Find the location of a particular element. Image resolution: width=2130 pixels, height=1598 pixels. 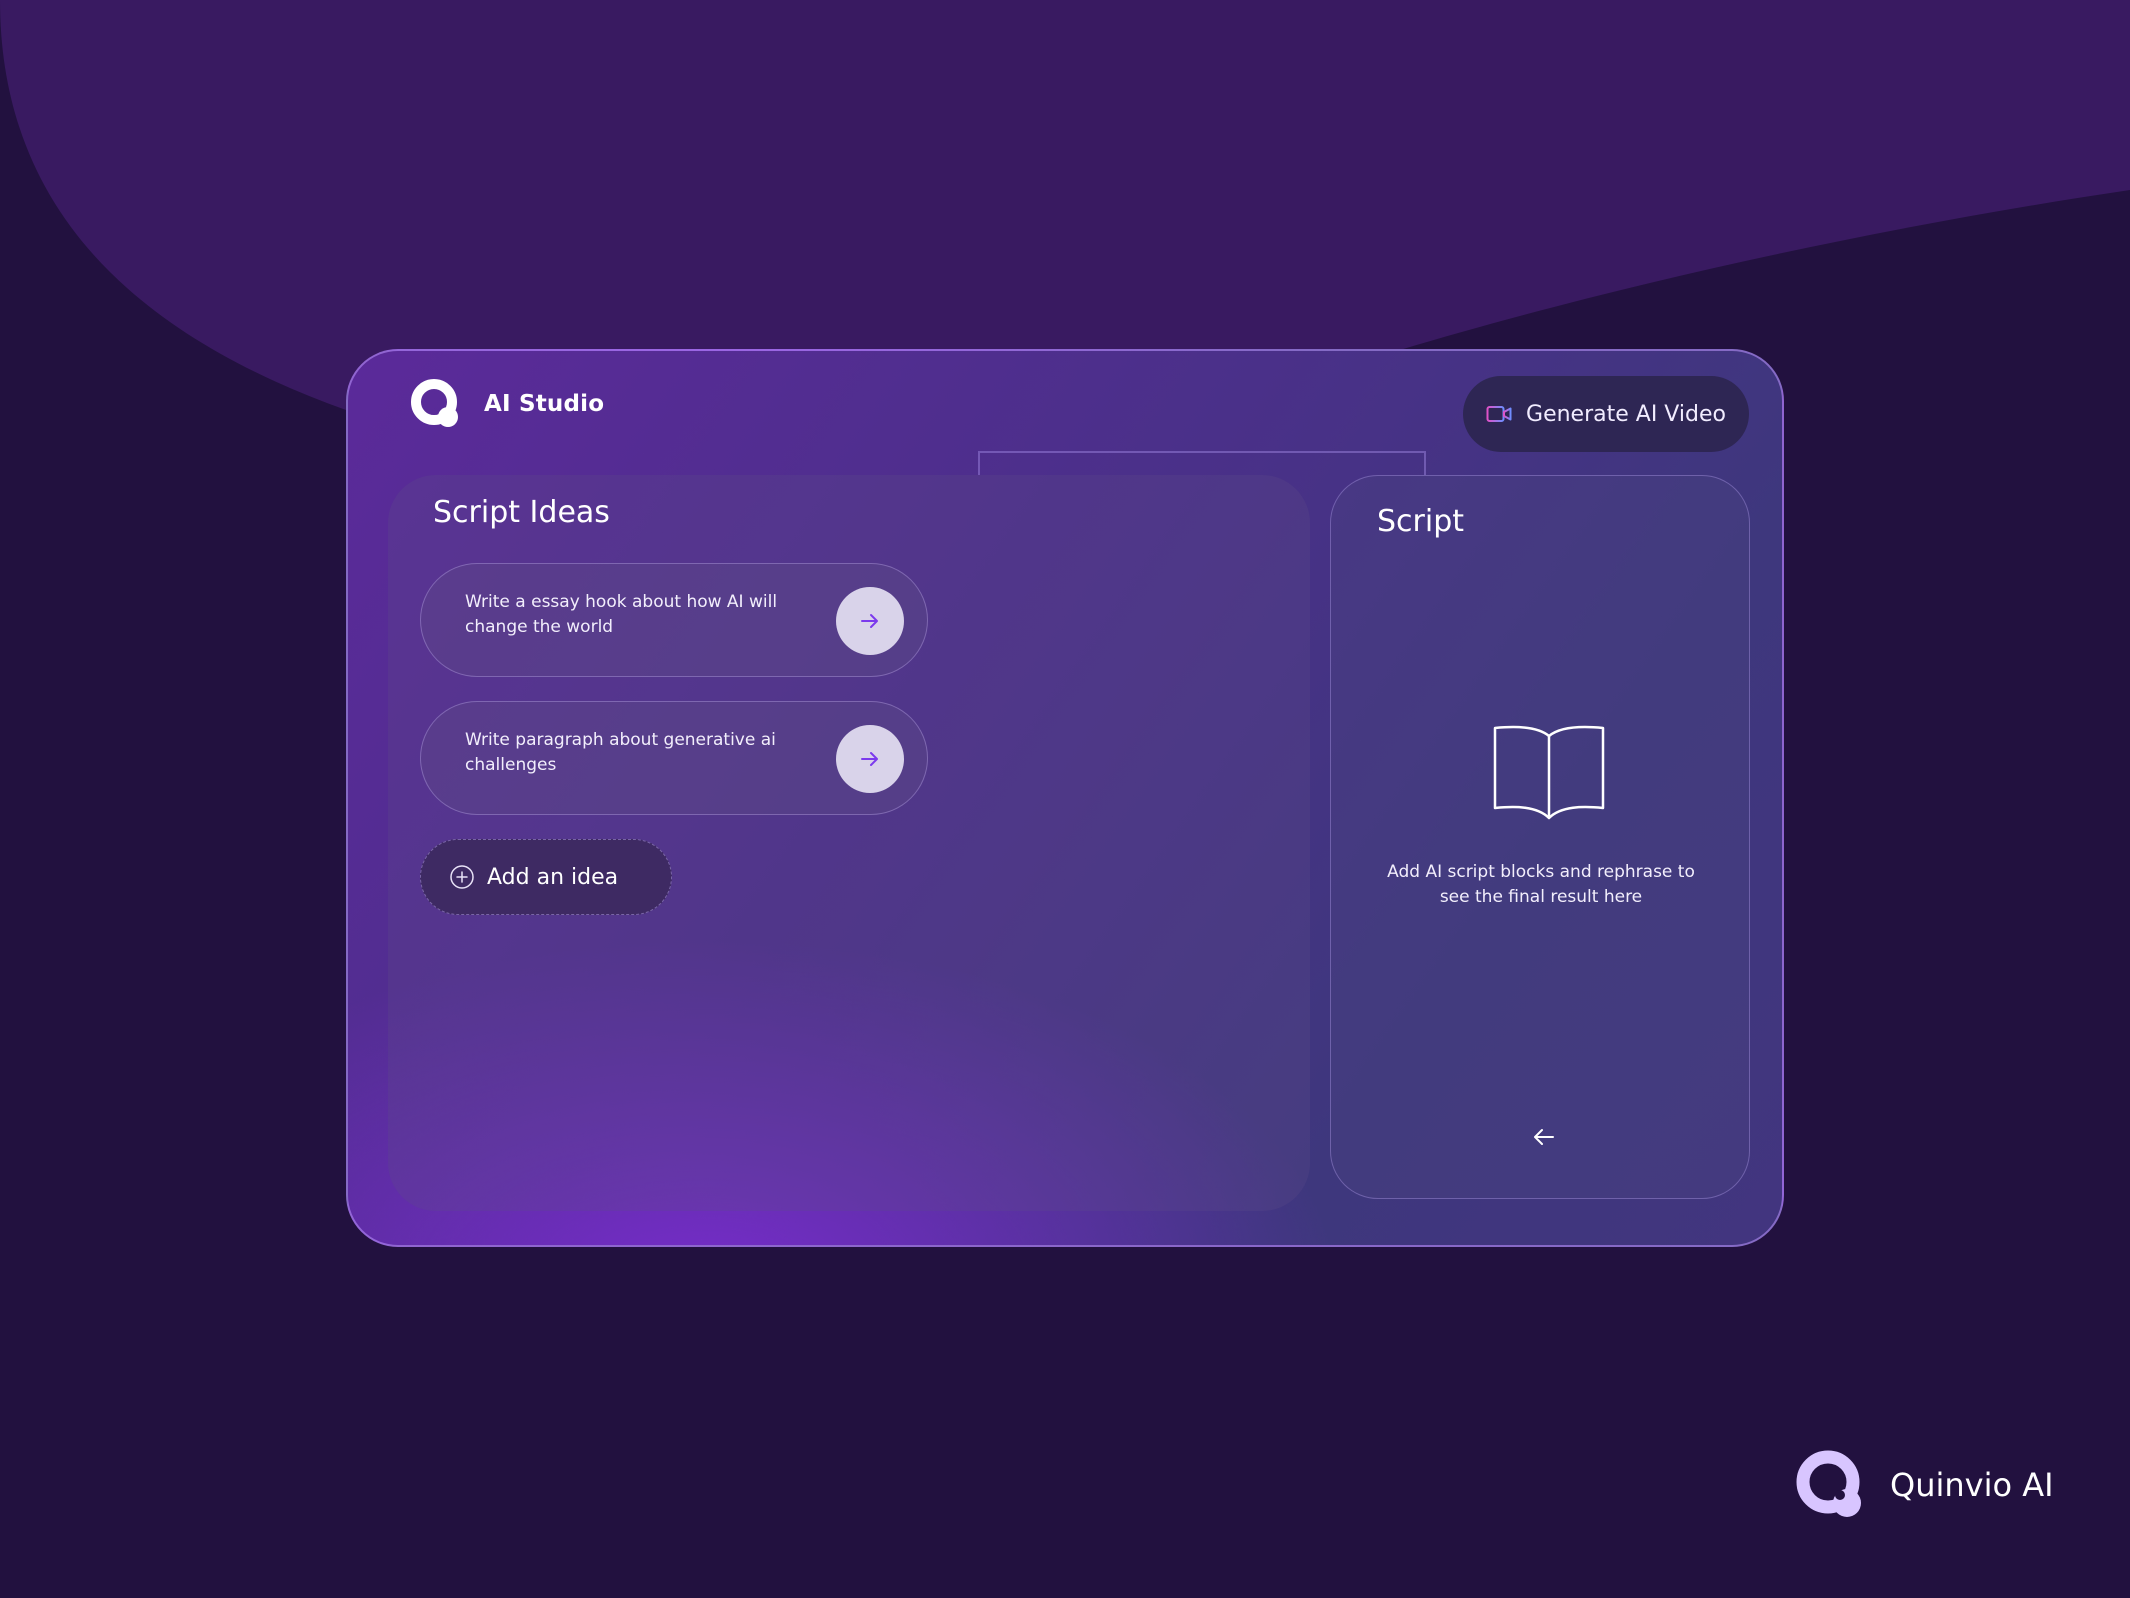

app-title: AI Studio is located at coordinates (544, 404).